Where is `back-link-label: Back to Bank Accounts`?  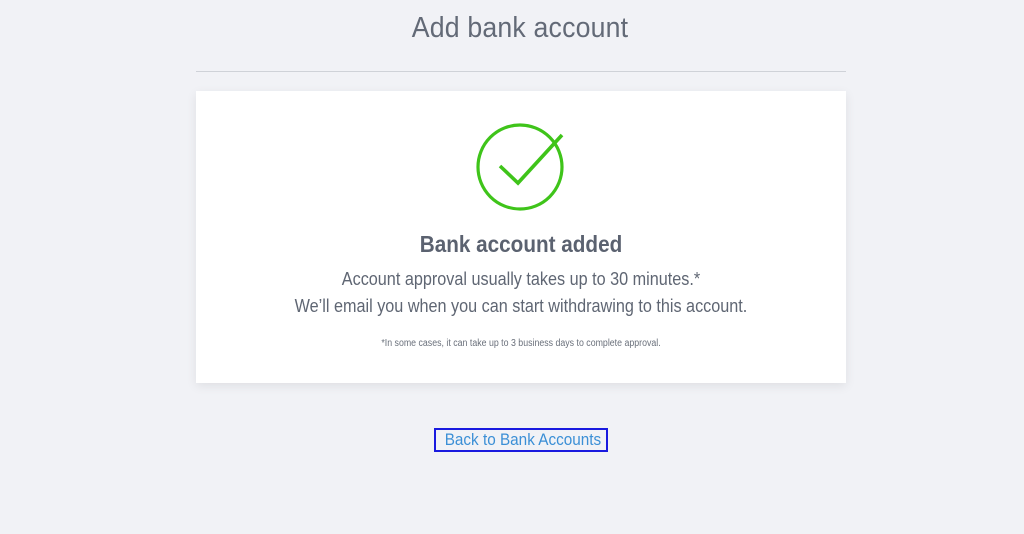 back-link-label: Back to Bank Accounts is located at coordinates (523, 439).